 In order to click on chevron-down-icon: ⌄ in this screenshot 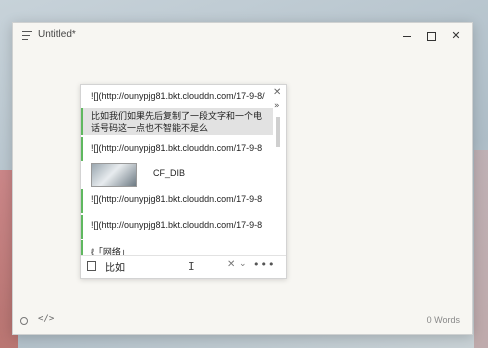, I will do `click(243, 264)`.